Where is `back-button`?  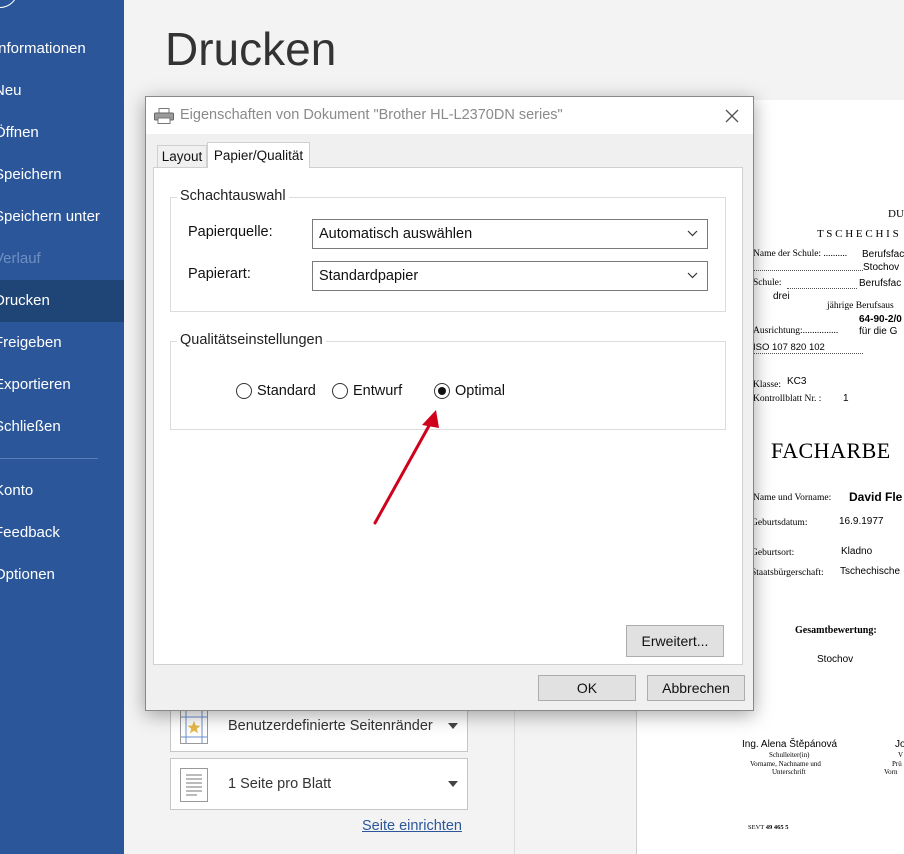 back-button is located at coordinates (18, 4).